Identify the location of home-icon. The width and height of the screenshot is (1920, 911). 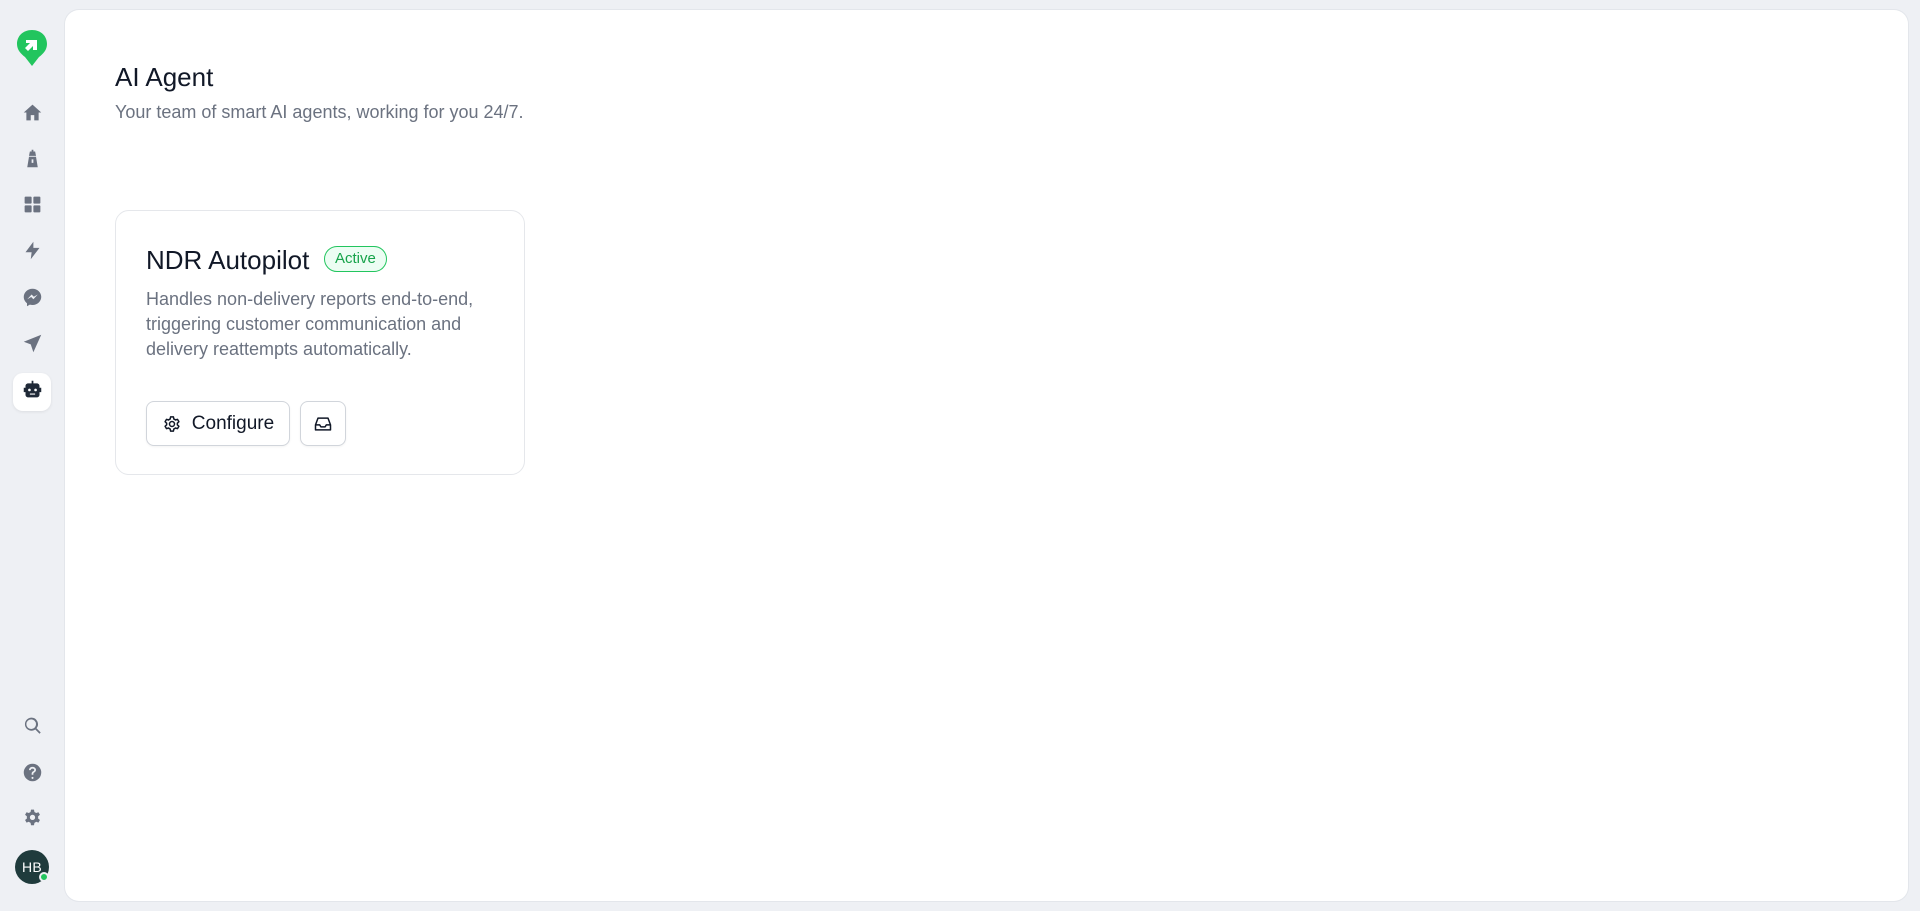
(32, 115).